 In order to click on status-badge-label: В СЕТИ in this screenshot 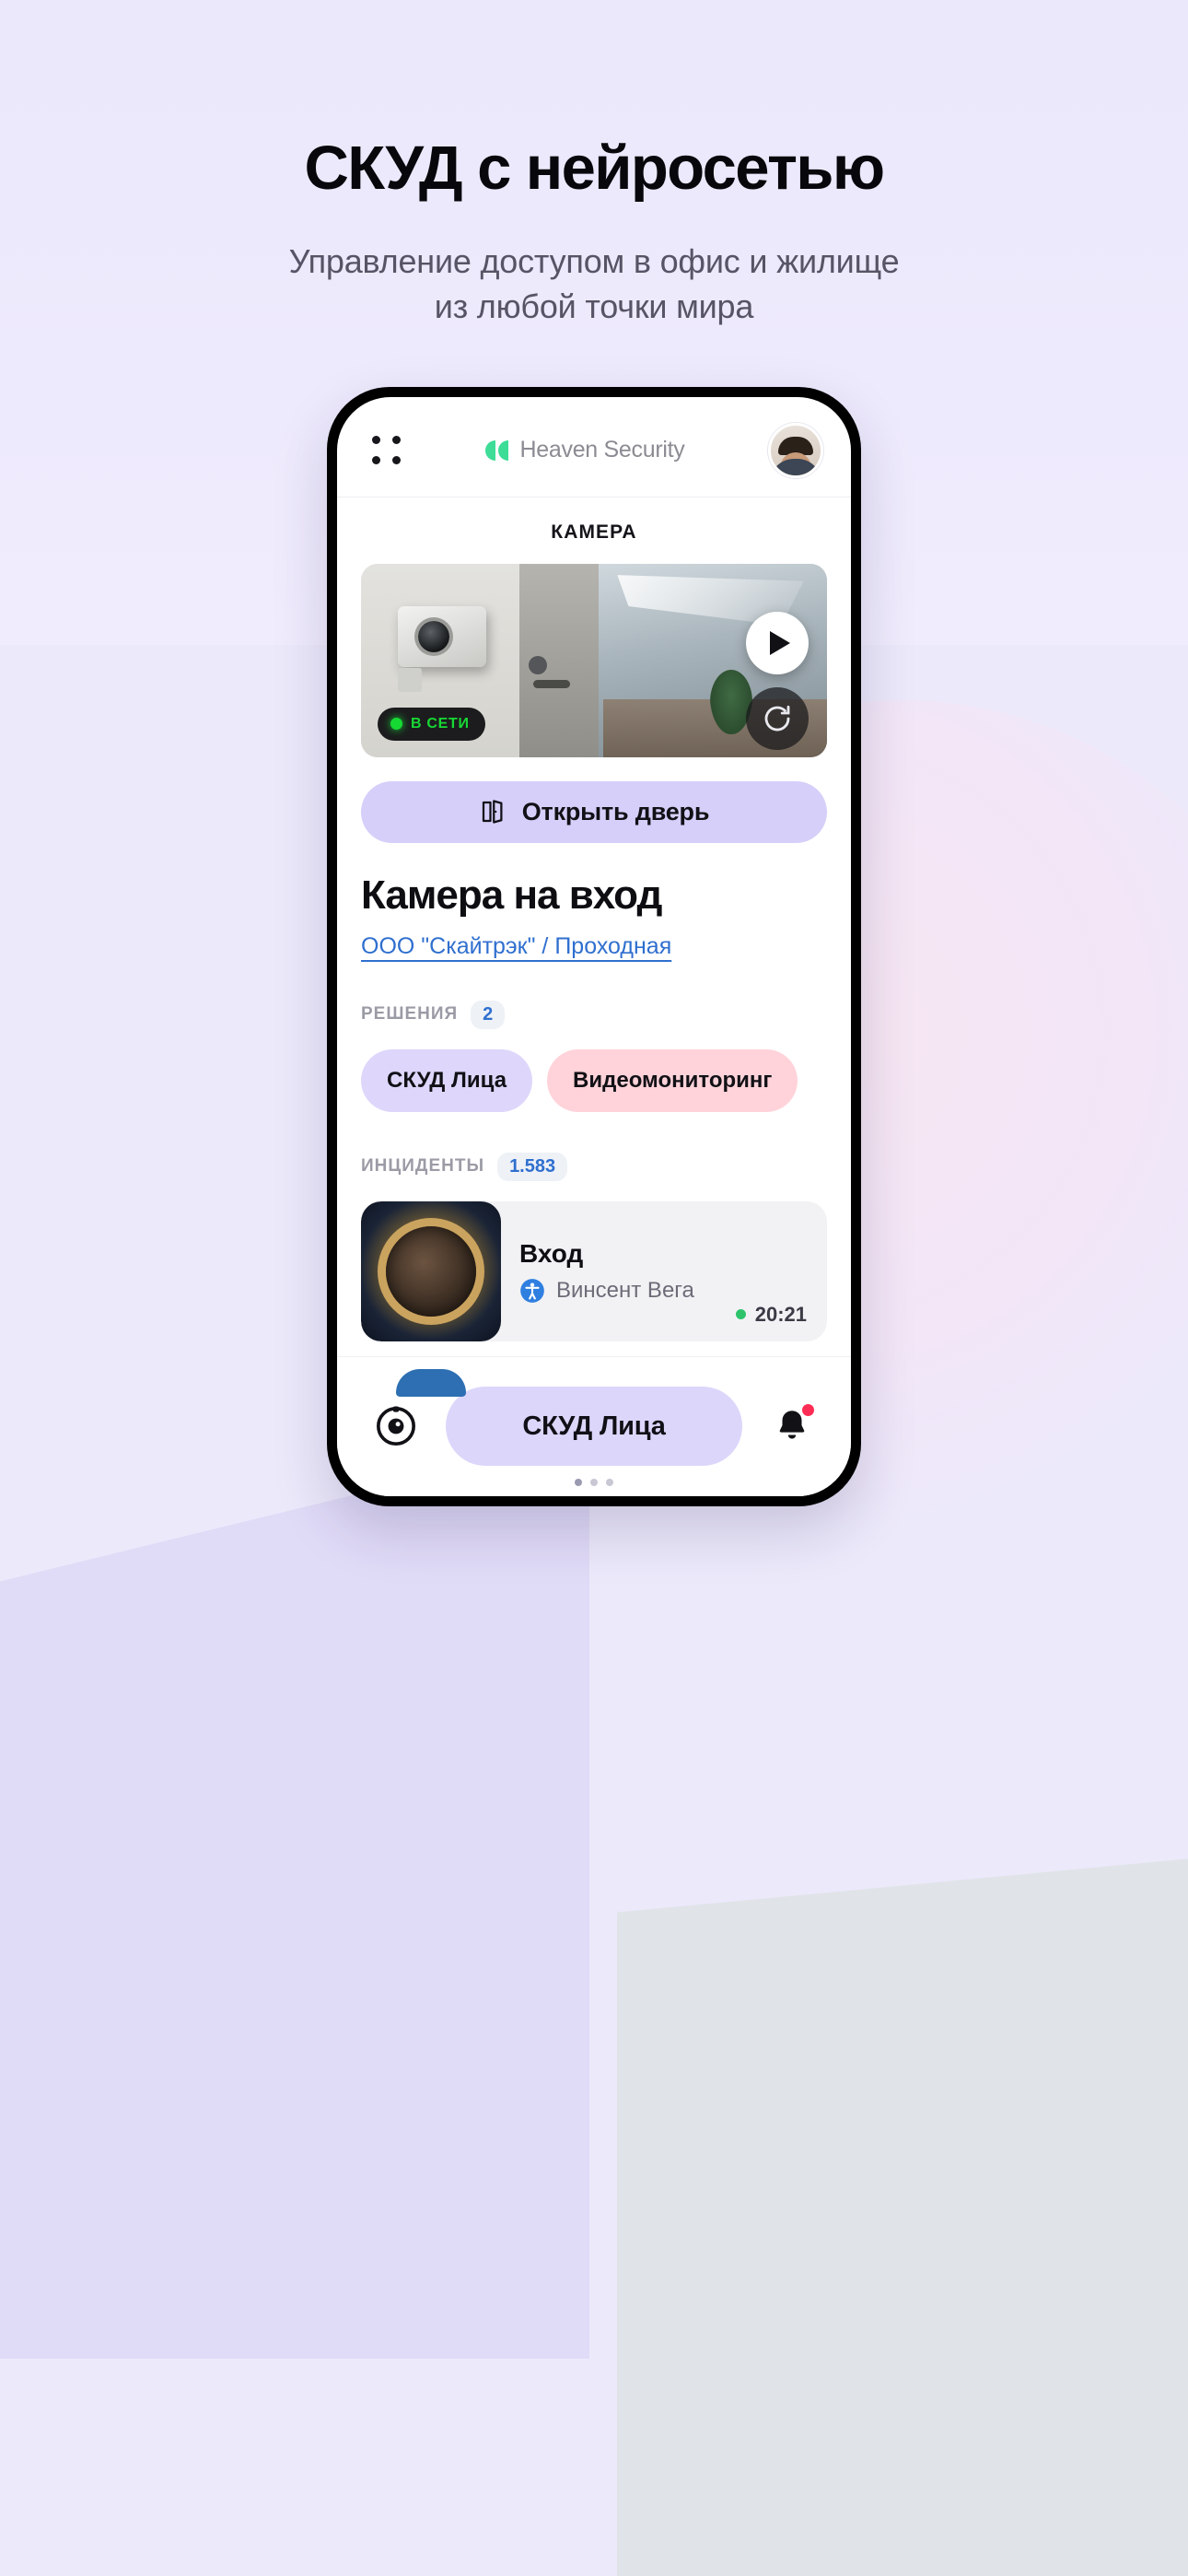, I will do `click(440, 723)`.